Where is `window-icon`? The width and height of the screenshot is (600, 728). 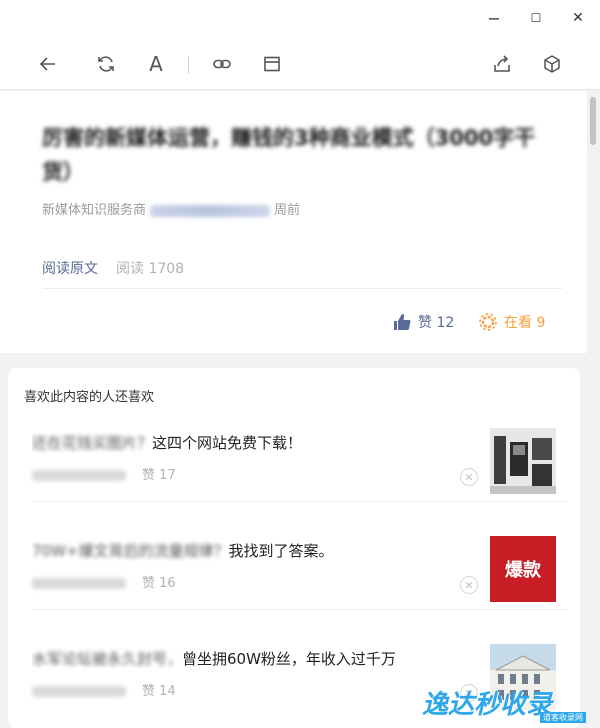 window-icon is located at coordinates (272, 64).